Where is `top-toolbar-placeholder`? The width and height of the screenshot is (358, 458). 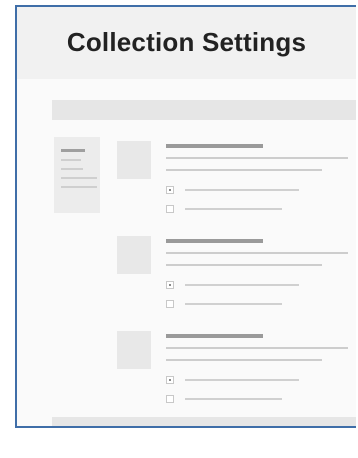
top-toolbar-placeholder is located at coordinates (204, 110).